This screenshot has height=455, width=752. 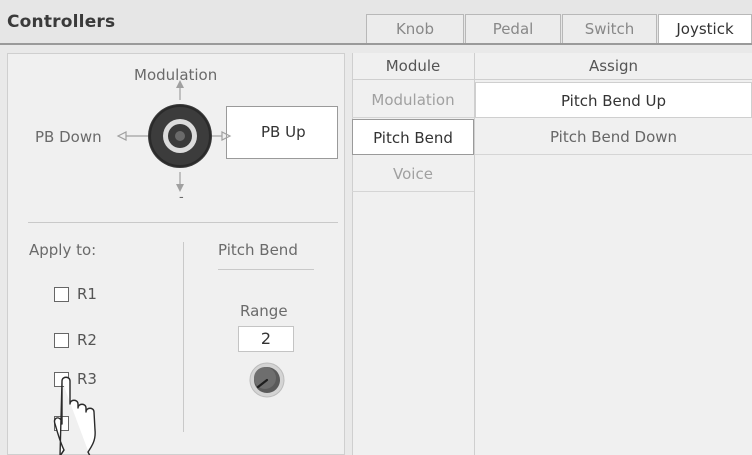 I want to click on checkbox-r2-label: R2, so click(x=87, y=340).